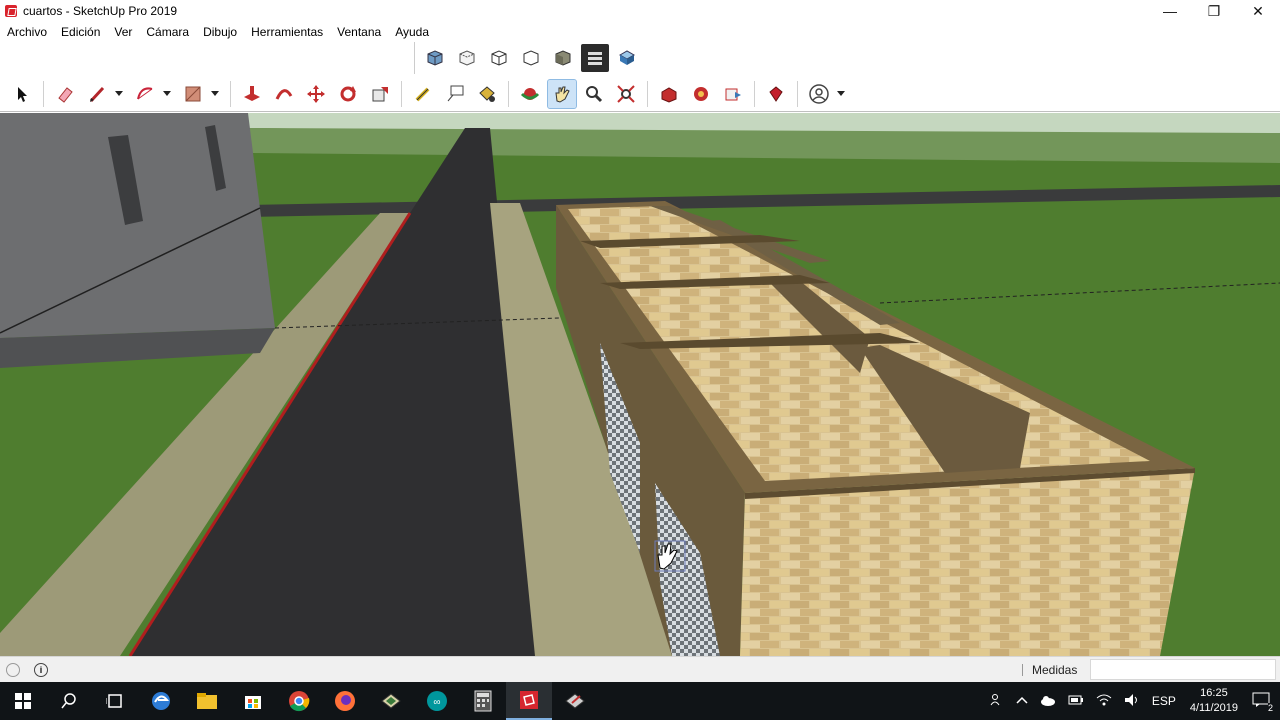 The image size is (1280, 720). Describe the element at coordinates (145, 94) in the screenshot. I see `arc-tool-icon` at that location.